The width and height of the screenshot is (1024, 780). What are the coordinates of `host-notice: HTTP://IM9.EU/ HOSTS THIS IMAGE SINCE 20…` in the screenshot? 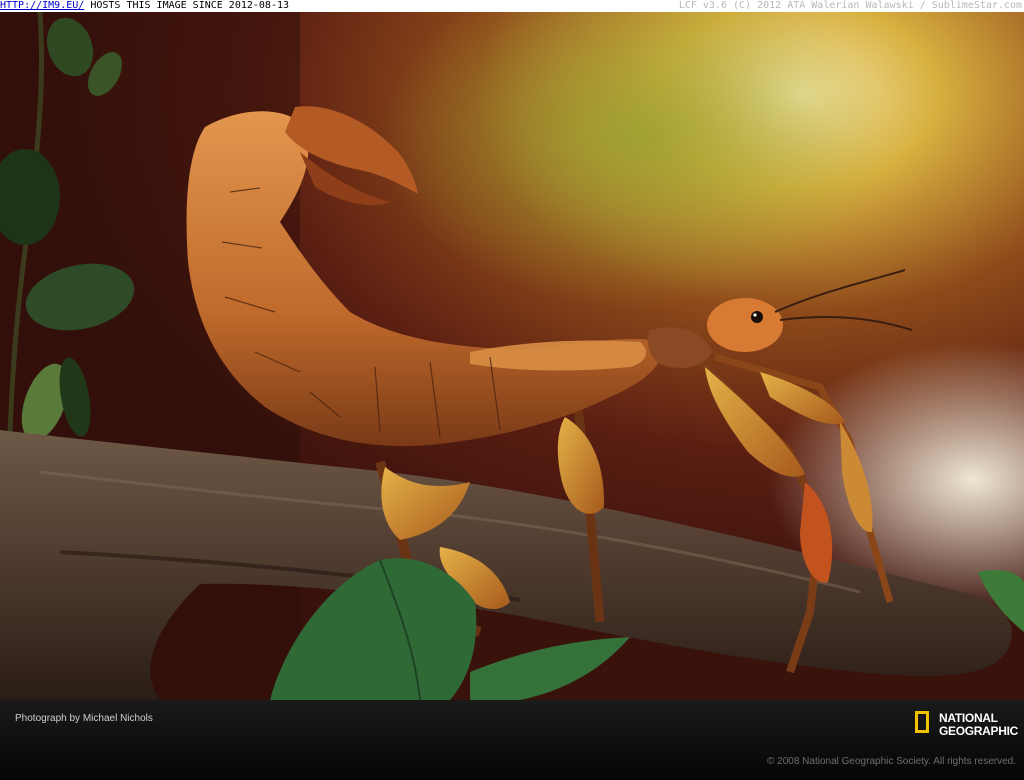 It's located at (144, 6).